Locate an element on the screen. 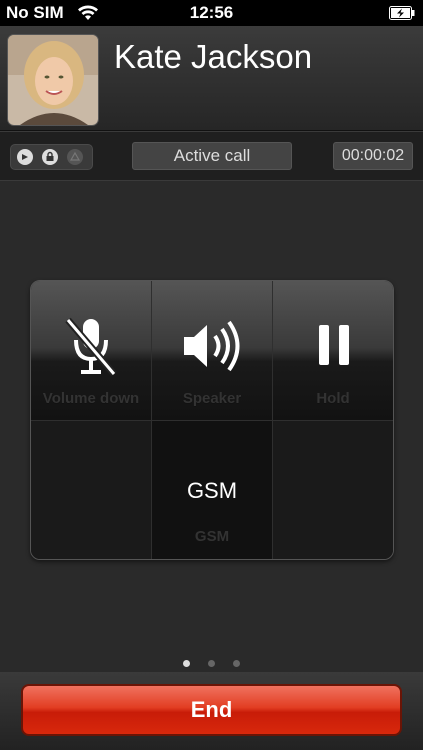 The image size is (423, 750). alert-icon is located at coordinates (75, 157).